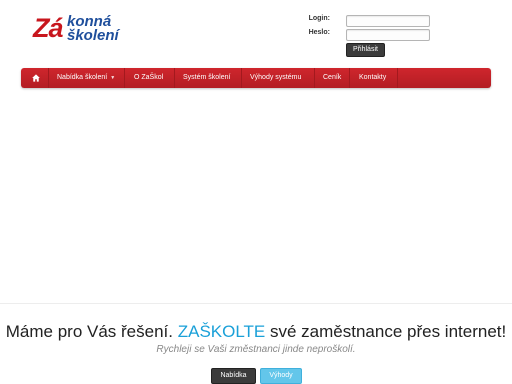  I want to click on headline-text-1: Máme pro Vás řešení., so click(91, 331).